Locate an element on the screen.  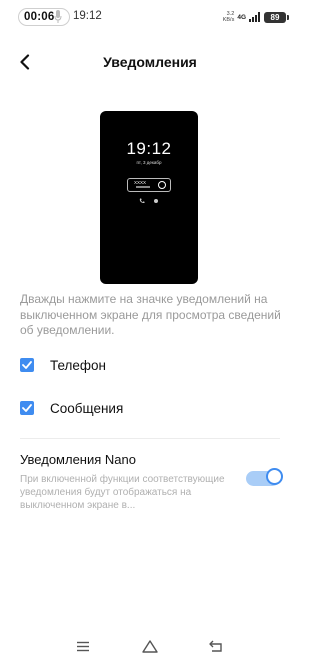
toggle-knob is located at coordinates (274, 476).